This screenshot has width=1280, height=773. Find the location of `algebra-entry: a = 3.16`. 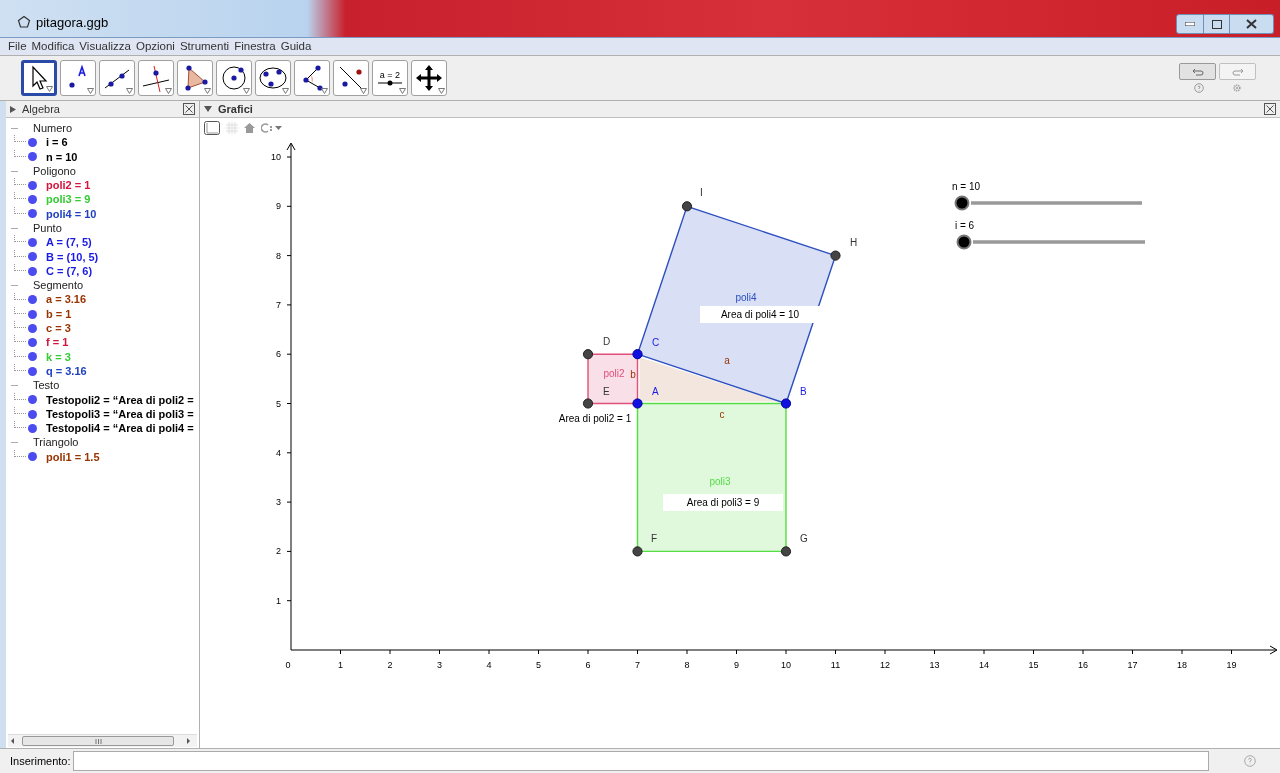

algebra-entry: a = 3.16 is located at coordinates (66, 299).